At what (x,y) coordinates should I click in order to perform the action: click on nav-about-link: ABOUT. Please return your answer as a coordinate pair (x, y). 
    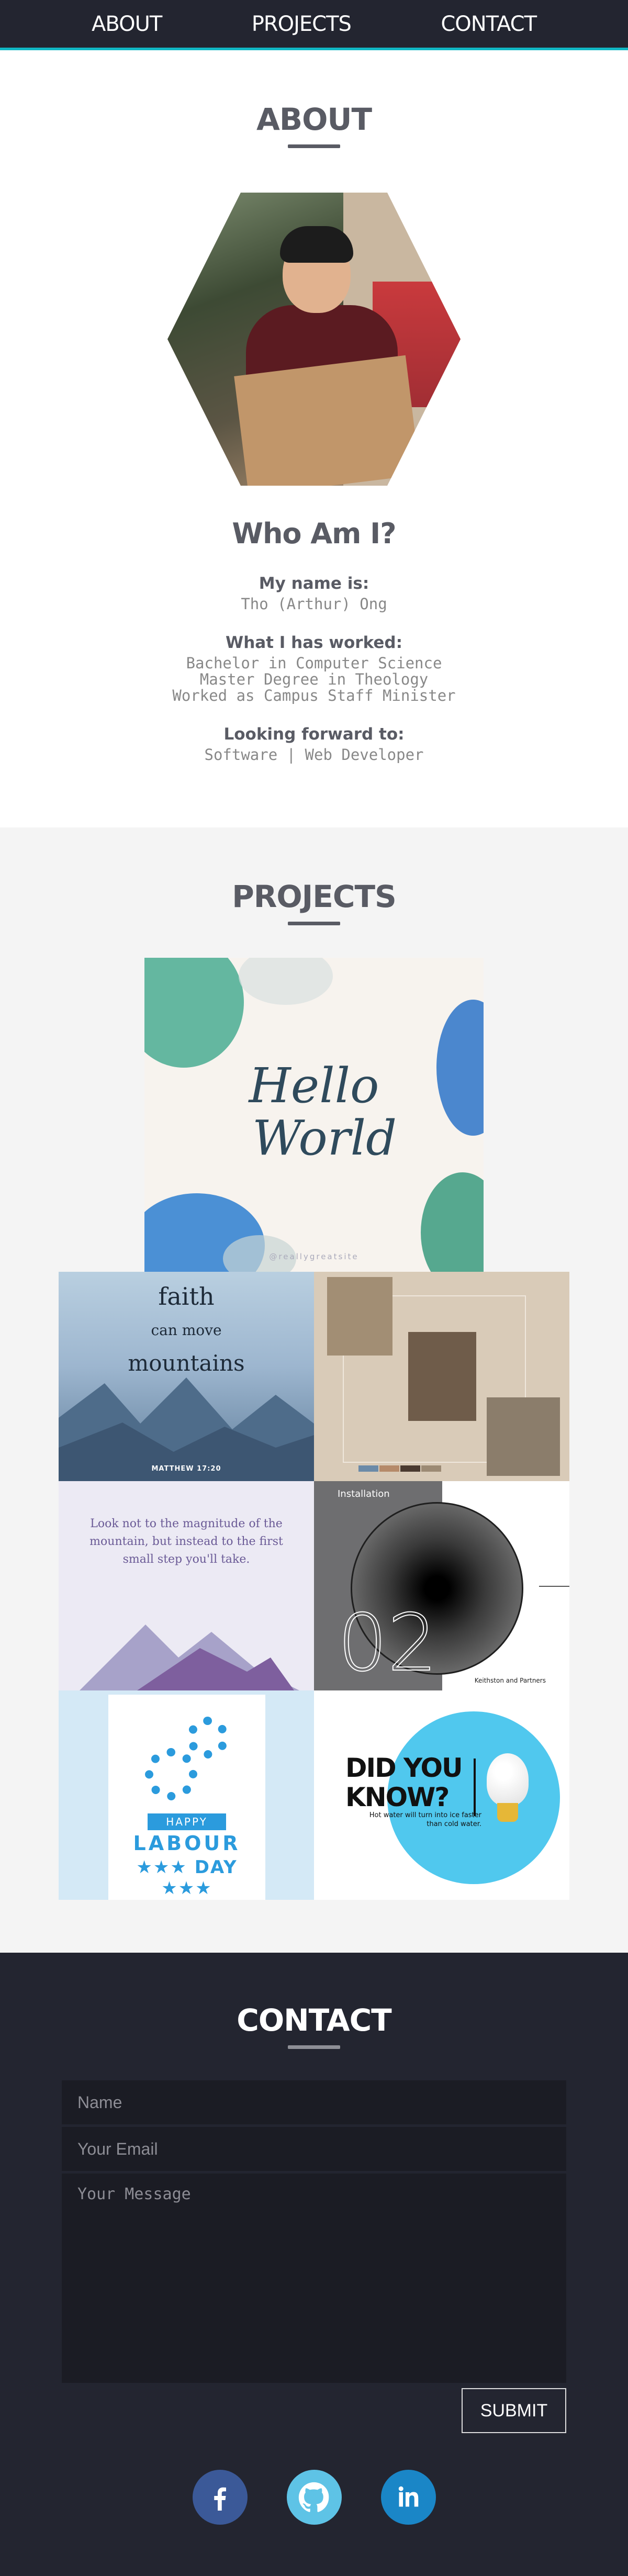
    Looking at the image, I should click on (127, 24).